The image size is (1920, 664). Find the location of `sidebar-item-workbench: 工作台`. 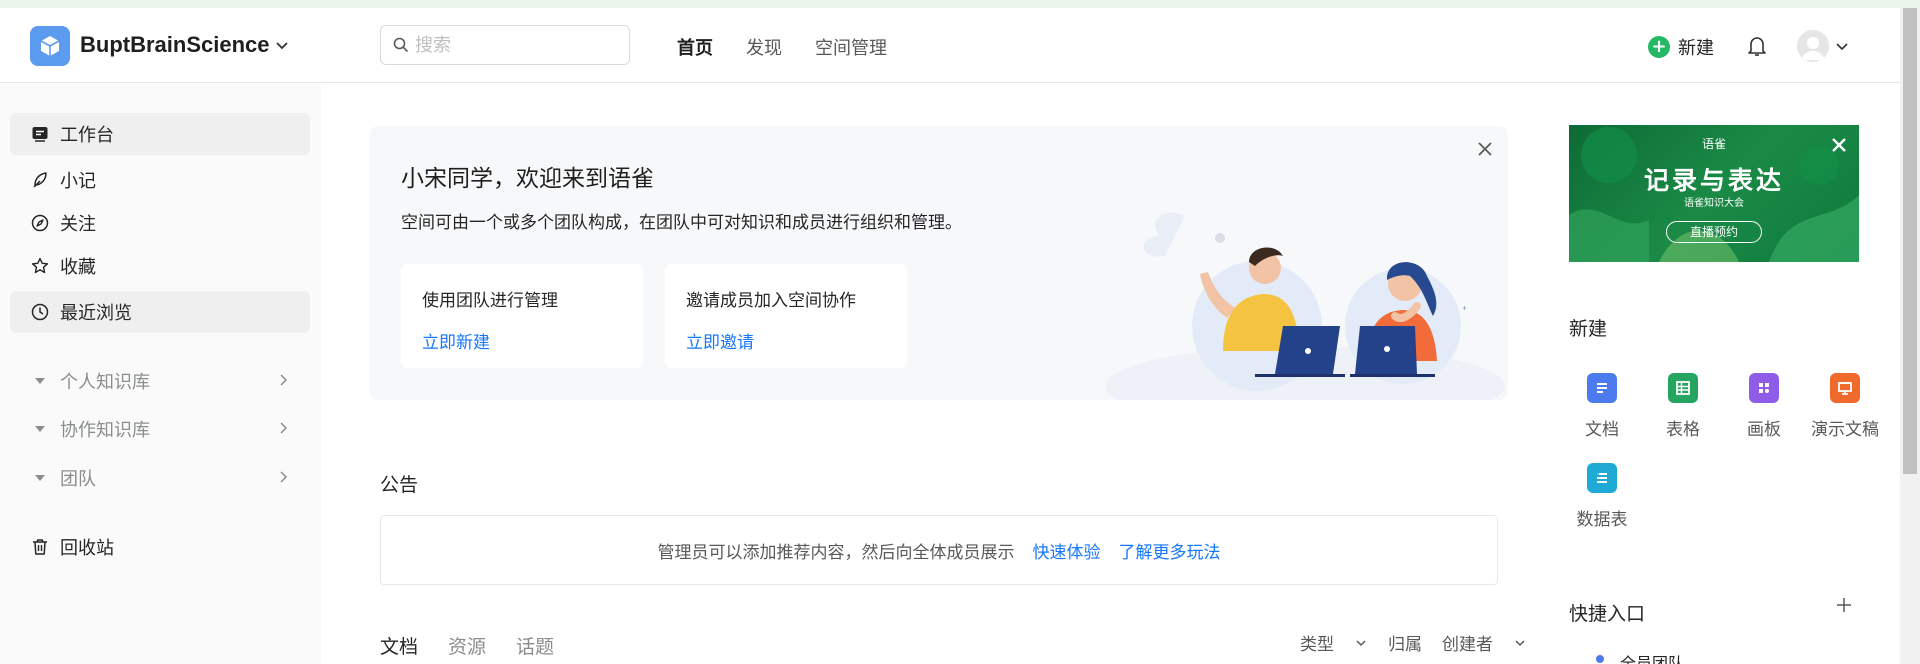

sidebar-item-workbench: 工作台 is located at coordinates (160, 134).